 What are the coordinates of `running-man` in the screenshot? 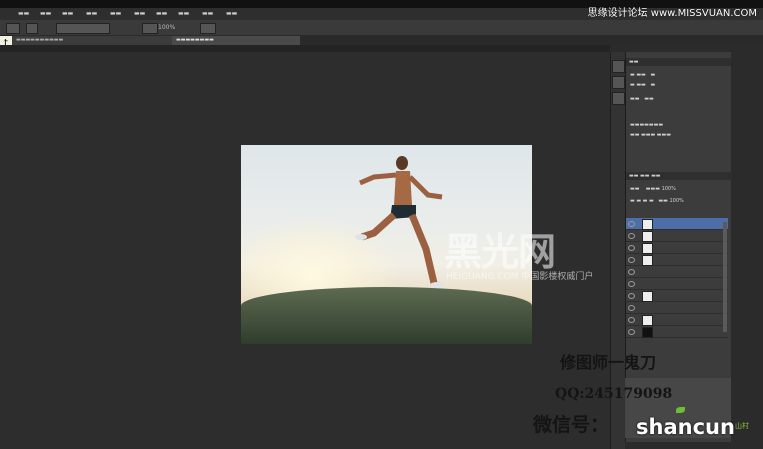 It's located at (399, 222).